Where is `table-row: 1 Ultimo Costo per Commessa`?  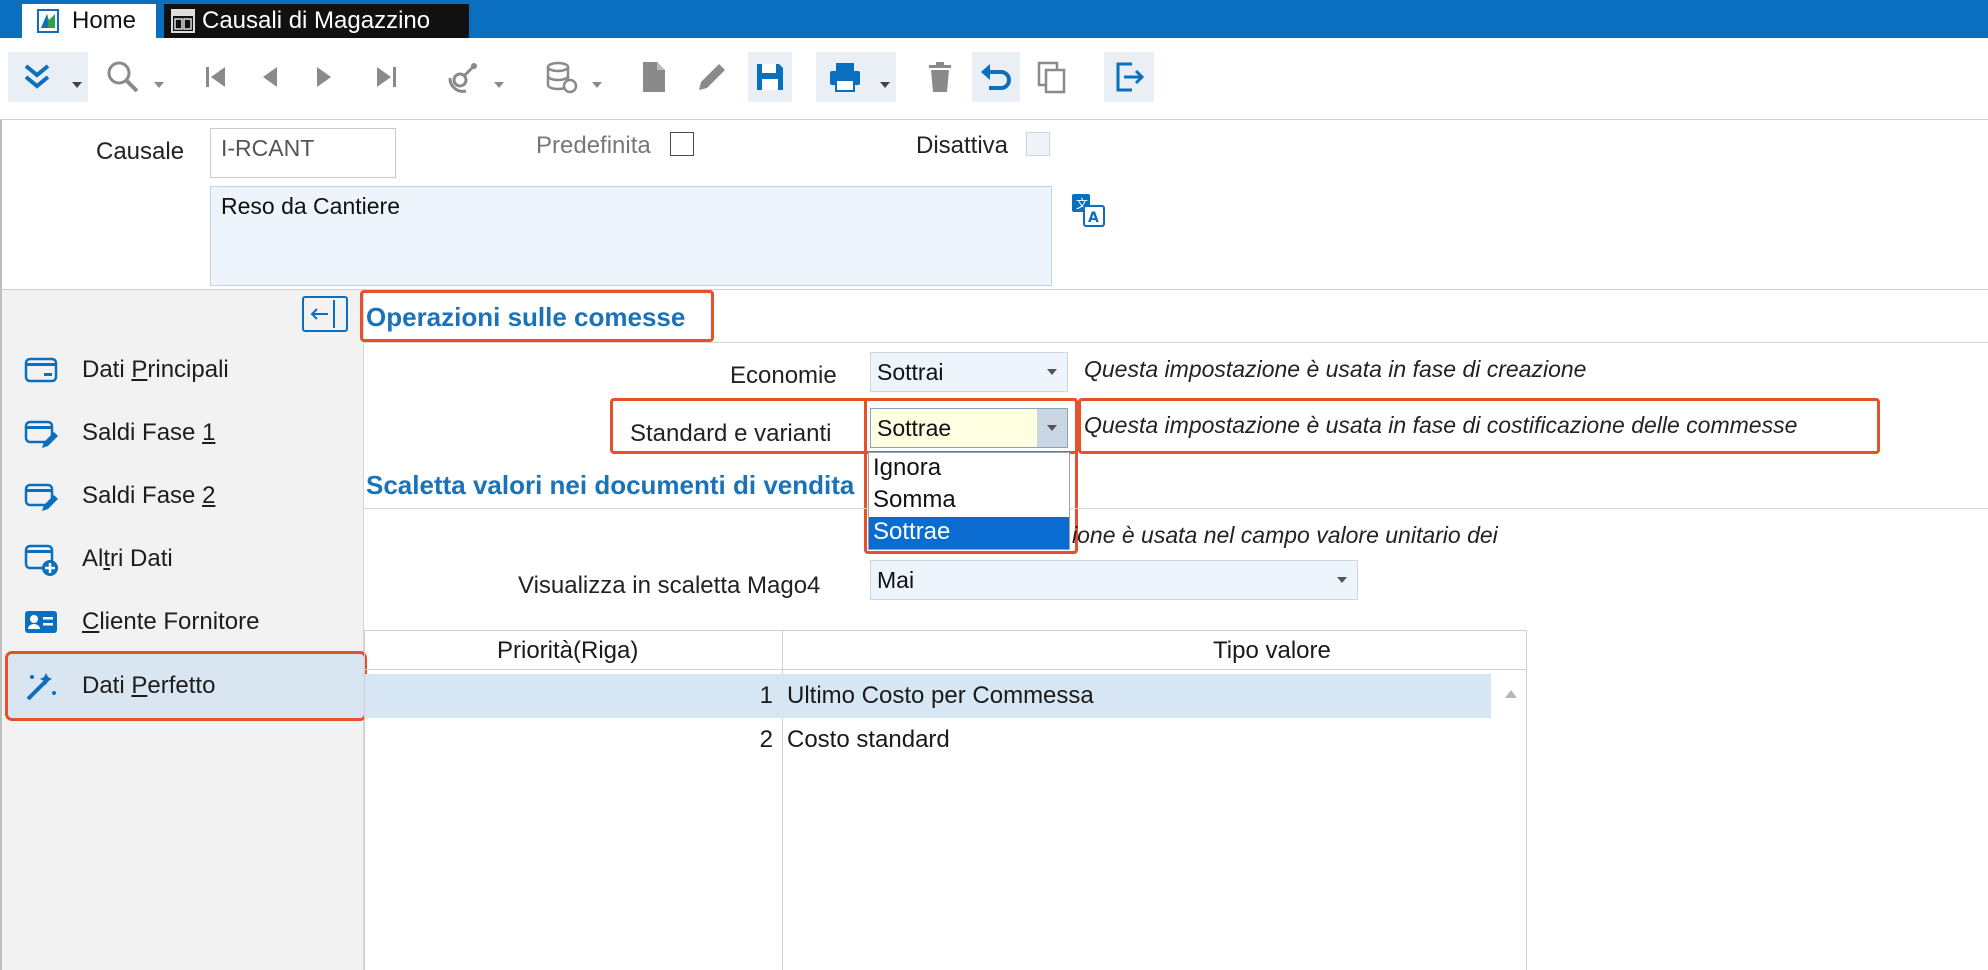
table-row: 1 Ultimo Costo per Commessa is located at coordinates (928, 696).